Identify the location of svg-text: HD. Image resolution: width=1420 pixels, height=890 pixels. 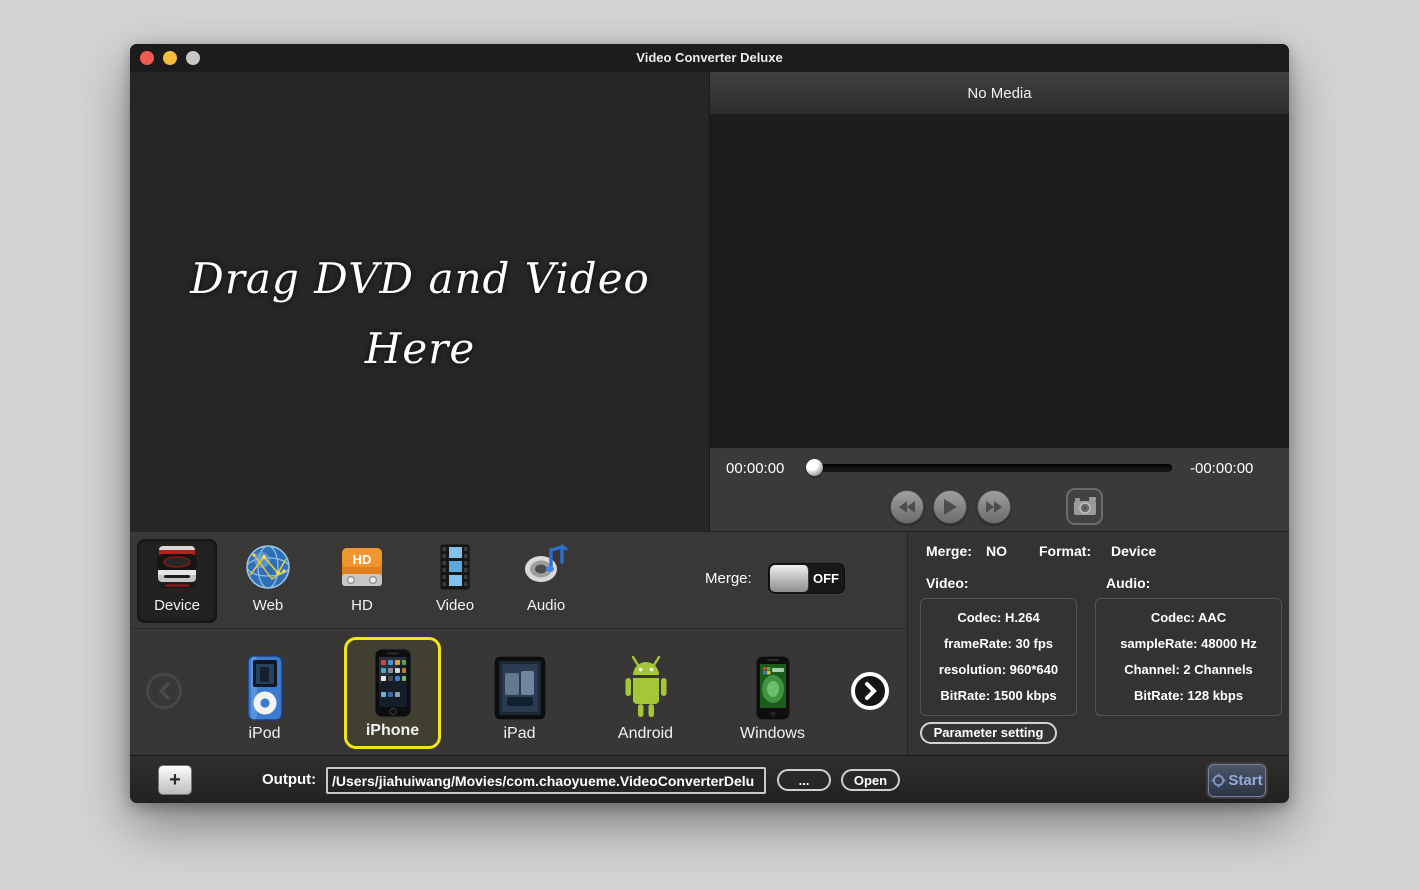
(362, 559).